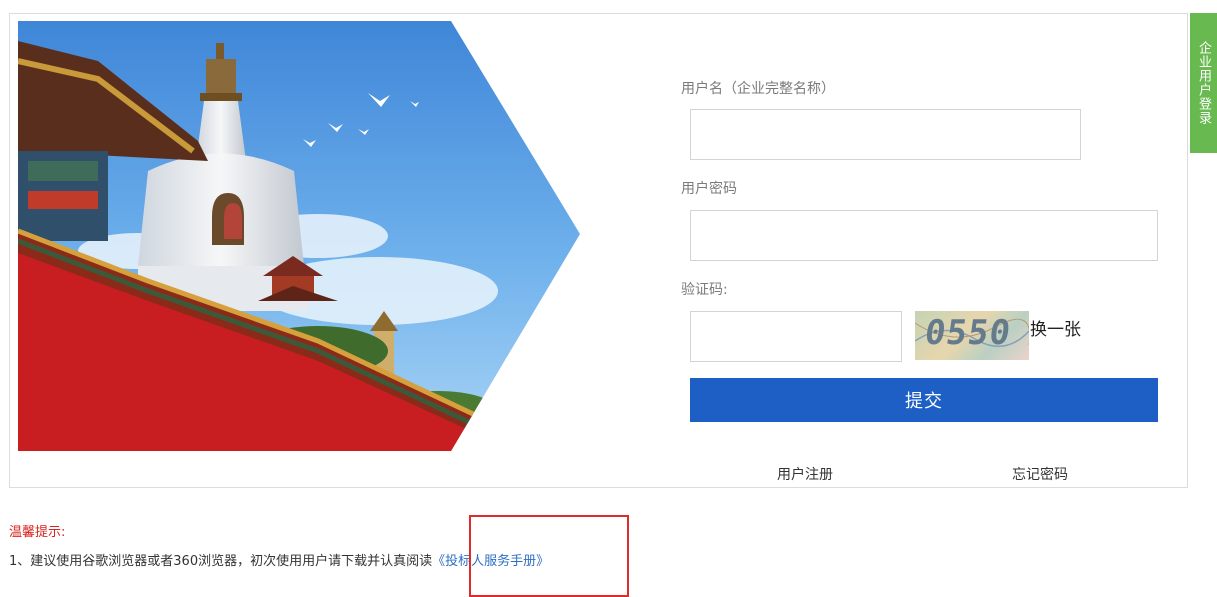  I want to click on captcha-label: 验证码:, so click(704, 290).